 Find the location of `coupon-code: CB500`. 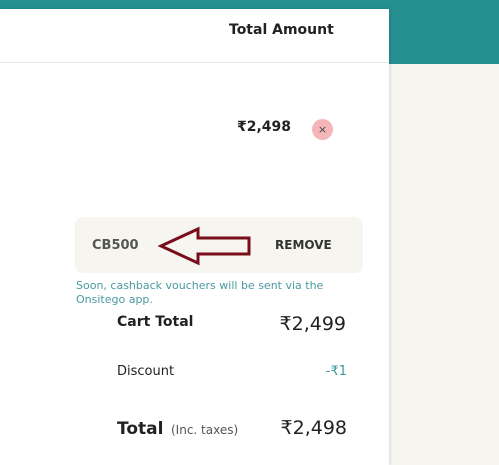

coupon-code: CB500 is located at coordinates (115, 245).